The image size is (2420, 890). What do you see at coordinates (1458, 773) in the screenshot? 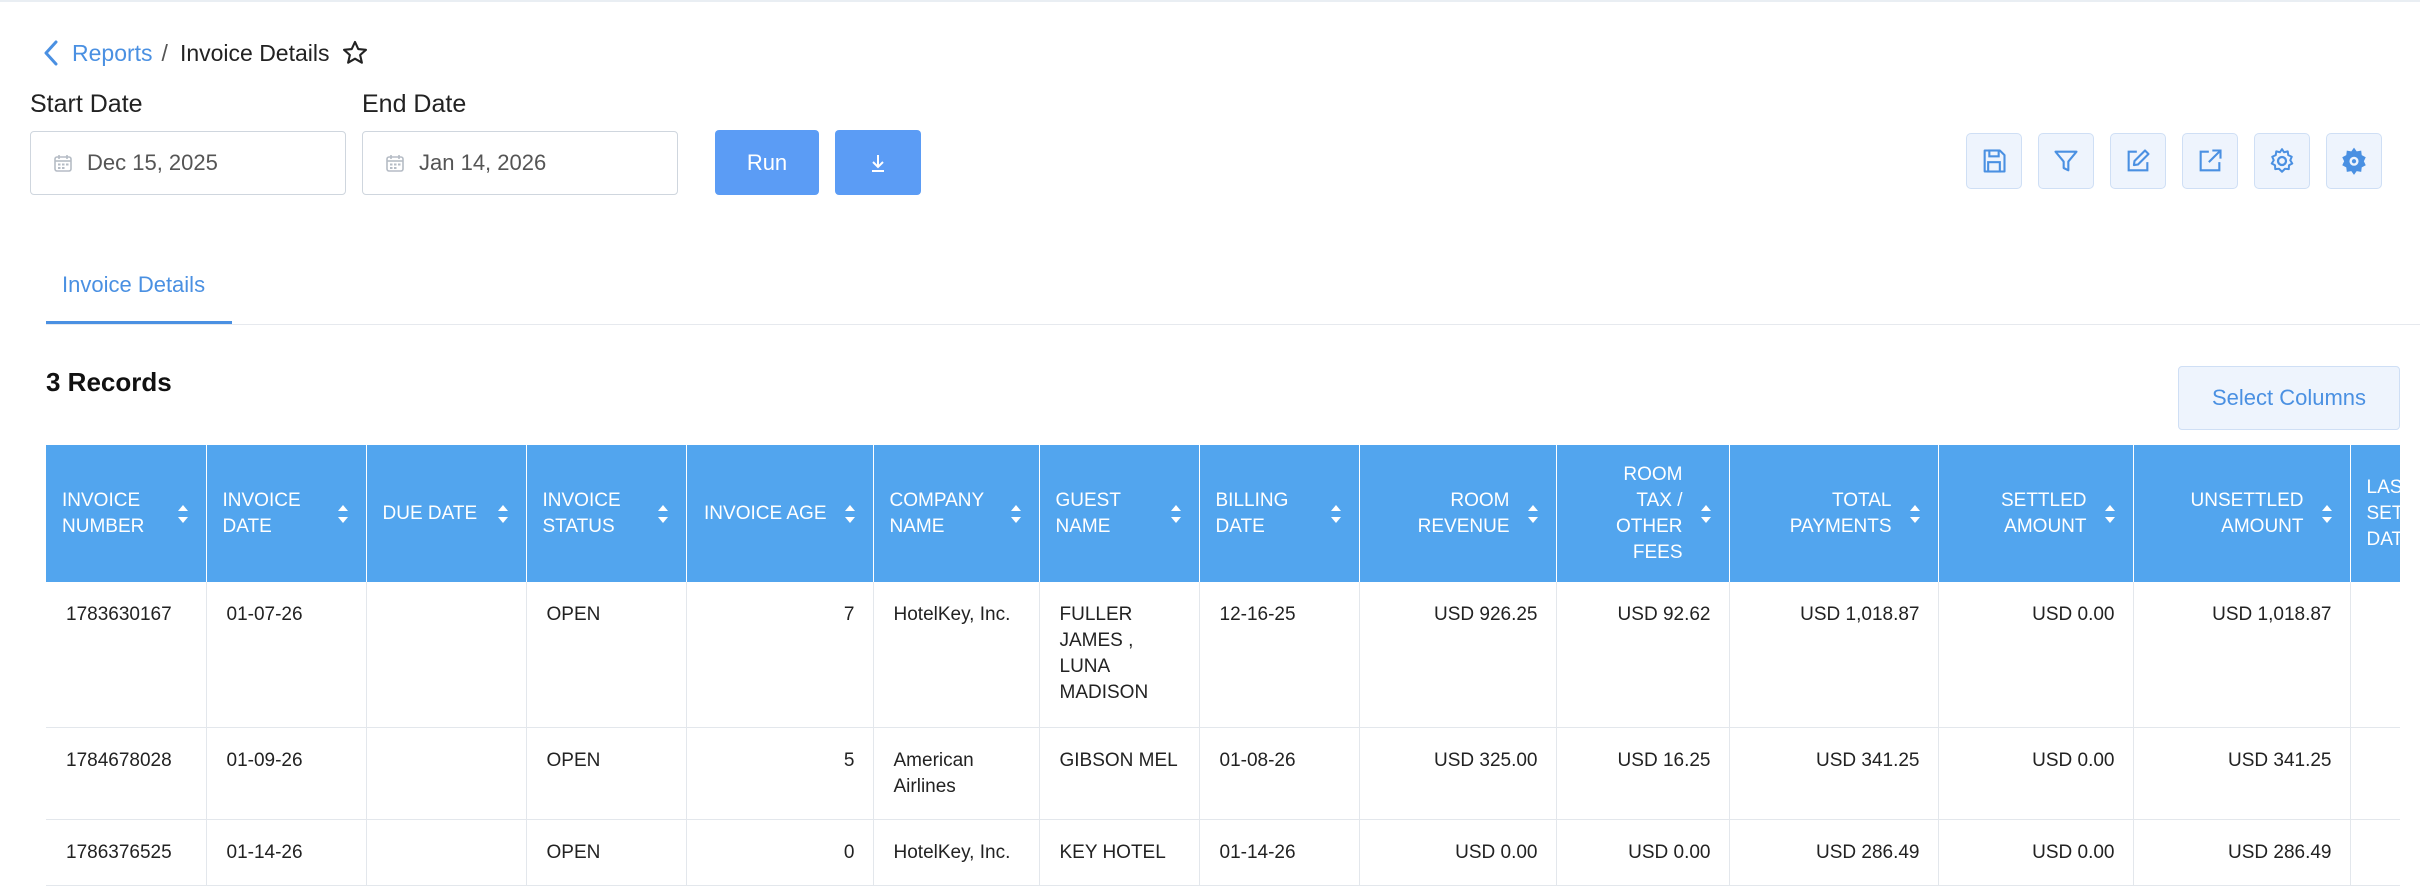
I see `table-cell: USD 325.00` at bounding box center [1458, 773].